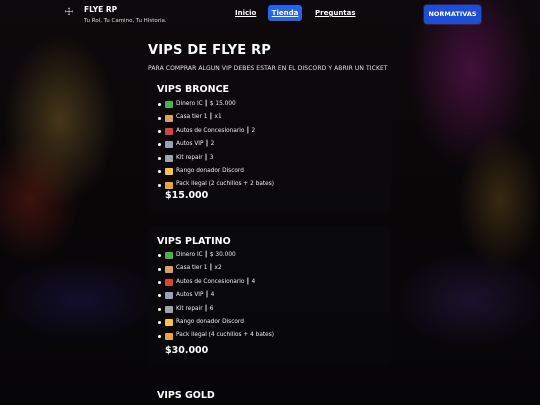 The width and height of the screenshot is (540, 405). What do you see at coordinates (195, 144) in the screenshot?
I see `feature-text: Autos VIP ┃ 2` at bounding box center [195, 144].